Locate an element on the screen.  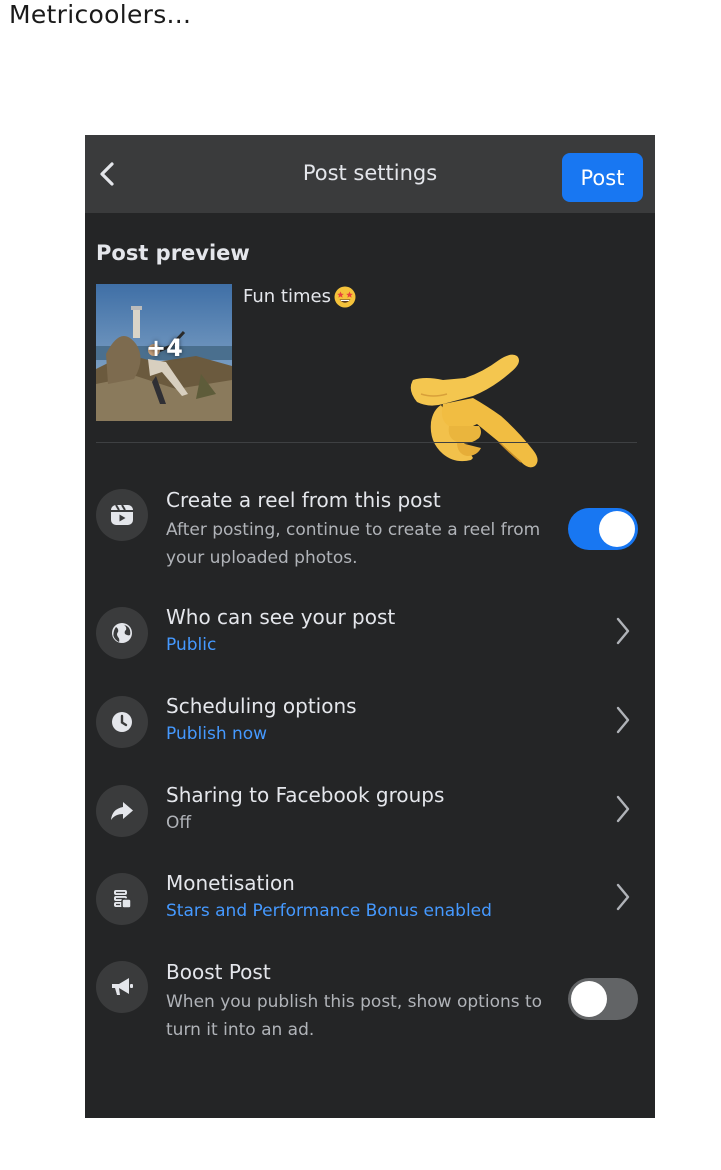
post-caption-label: Fun times is located at coordinates (287, 296).